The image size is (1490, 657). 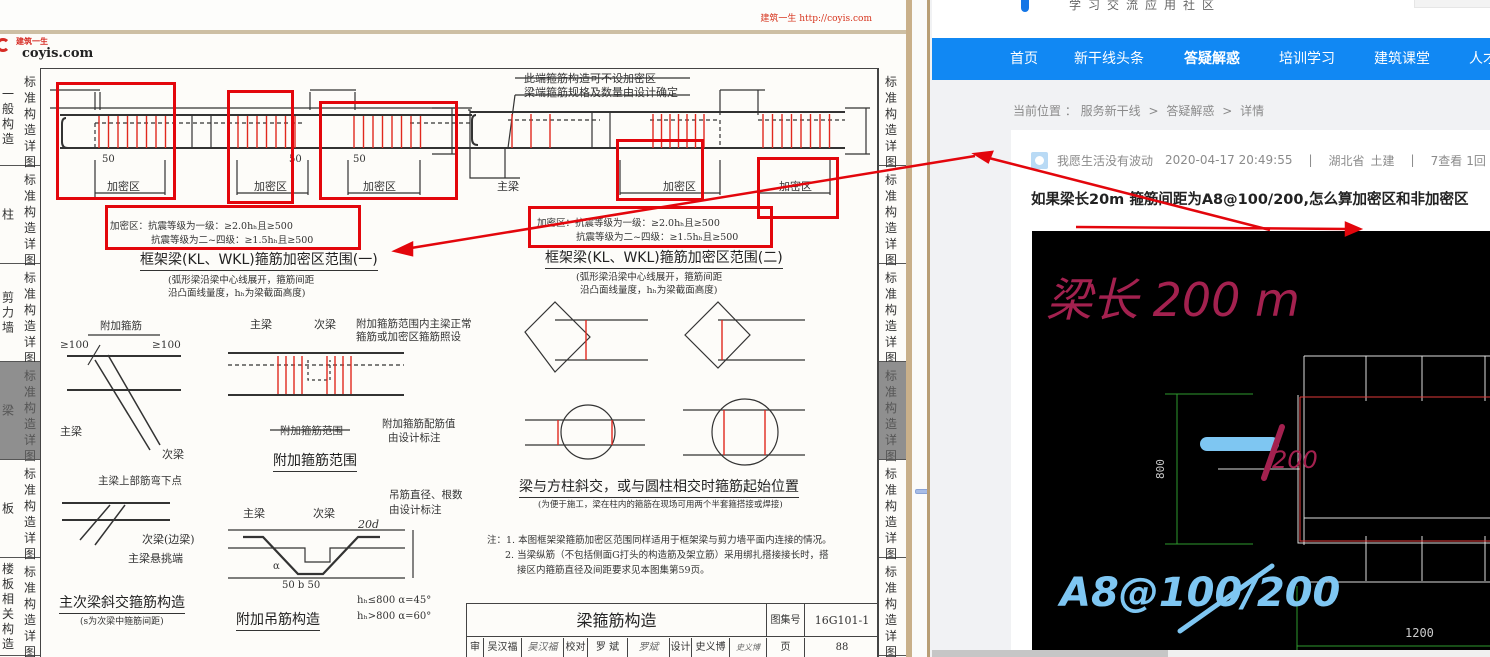 What do you see at coordinates (1173, 300) in the screenshot?
I see `handwriting-beam-length: 梁长 200 m` at bounding box center [1173, 300].